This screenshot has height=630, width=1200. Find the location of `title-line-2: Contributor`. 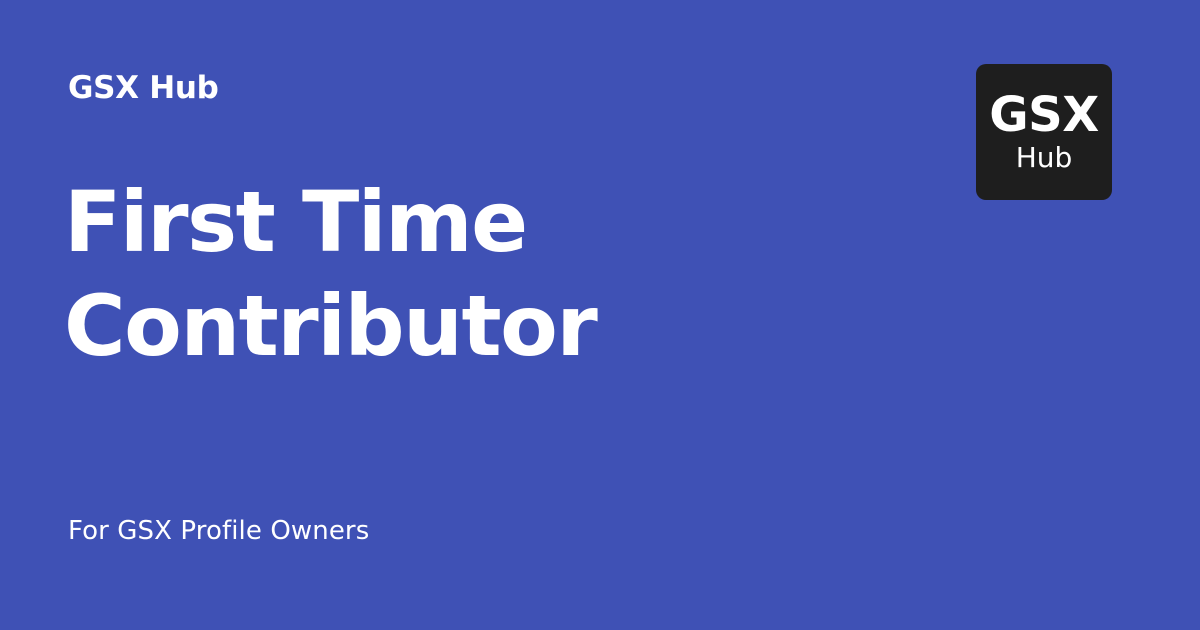

title-line-2: Contributor is located at coordinates (331, 326).